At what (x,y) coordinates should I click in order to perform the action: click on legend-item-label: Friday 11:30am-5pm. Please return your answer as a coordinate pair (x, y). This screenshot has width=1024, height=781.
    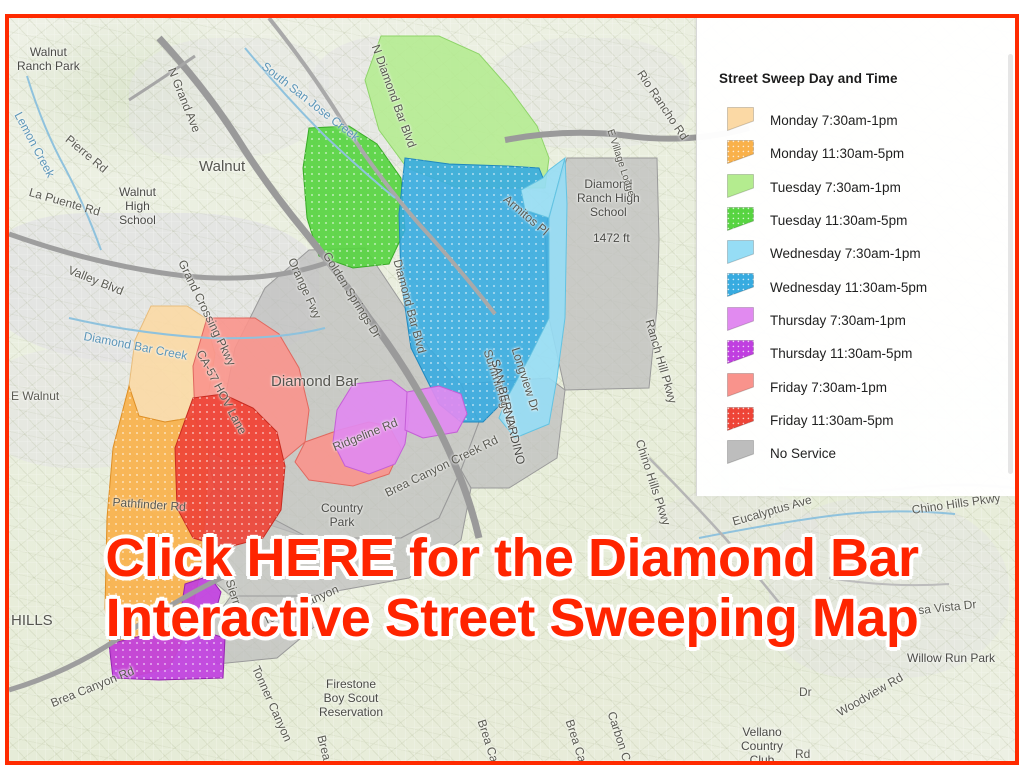
    Looking at the image, I should click on (832, 420).